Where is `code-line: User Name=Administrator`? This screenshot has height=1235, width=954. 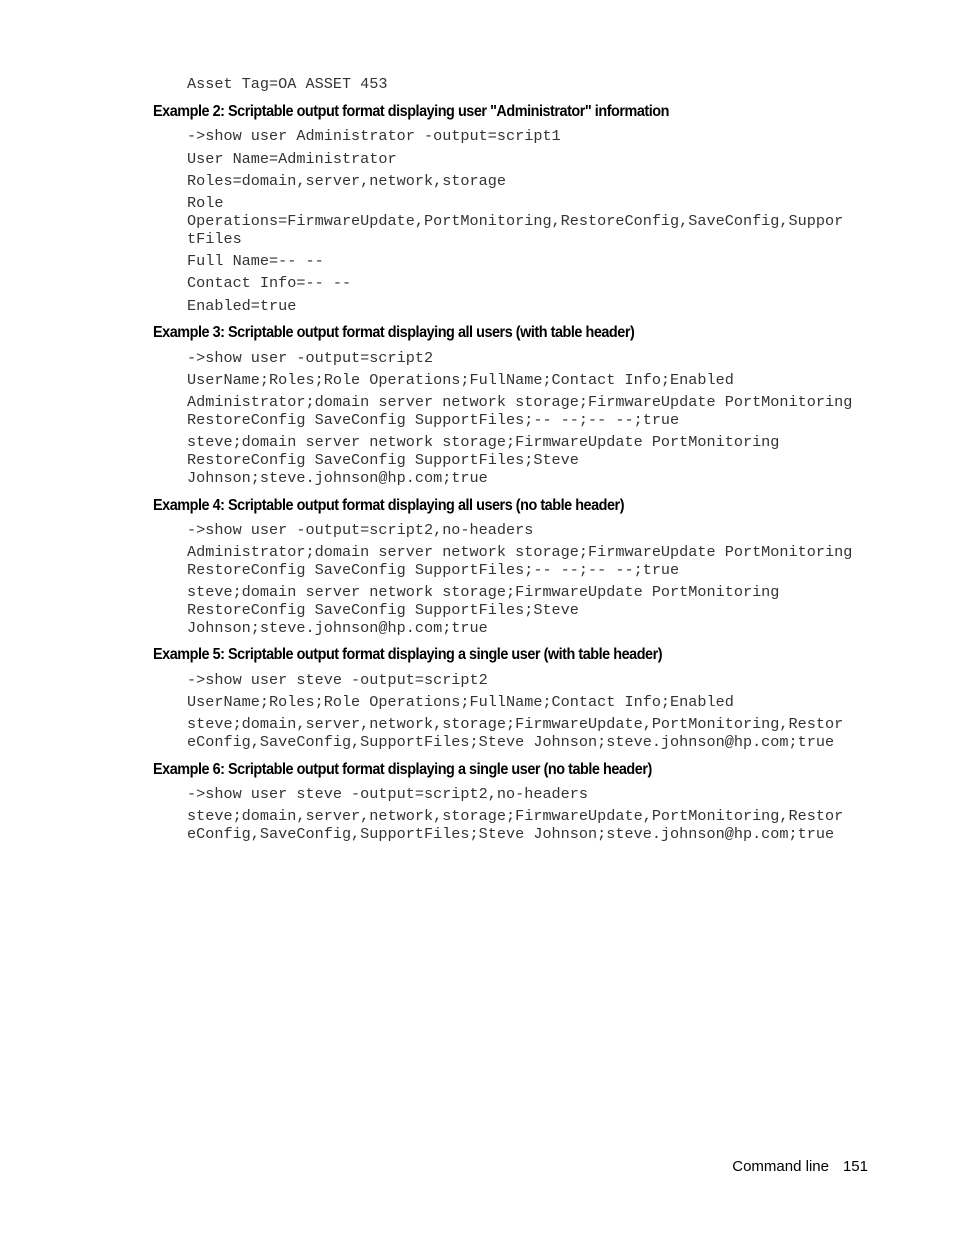
code-line: User Name=Administrator is located at coordinates (292, 159).